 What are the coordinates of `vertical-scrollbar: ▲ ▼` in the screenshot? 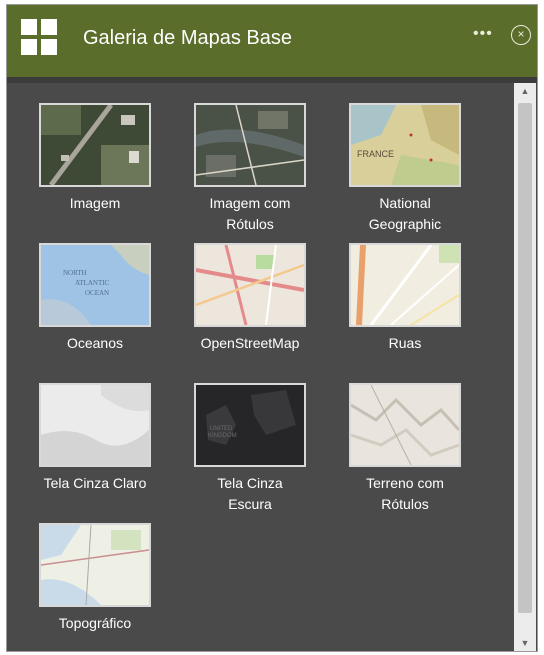 It's located at (525, 367).